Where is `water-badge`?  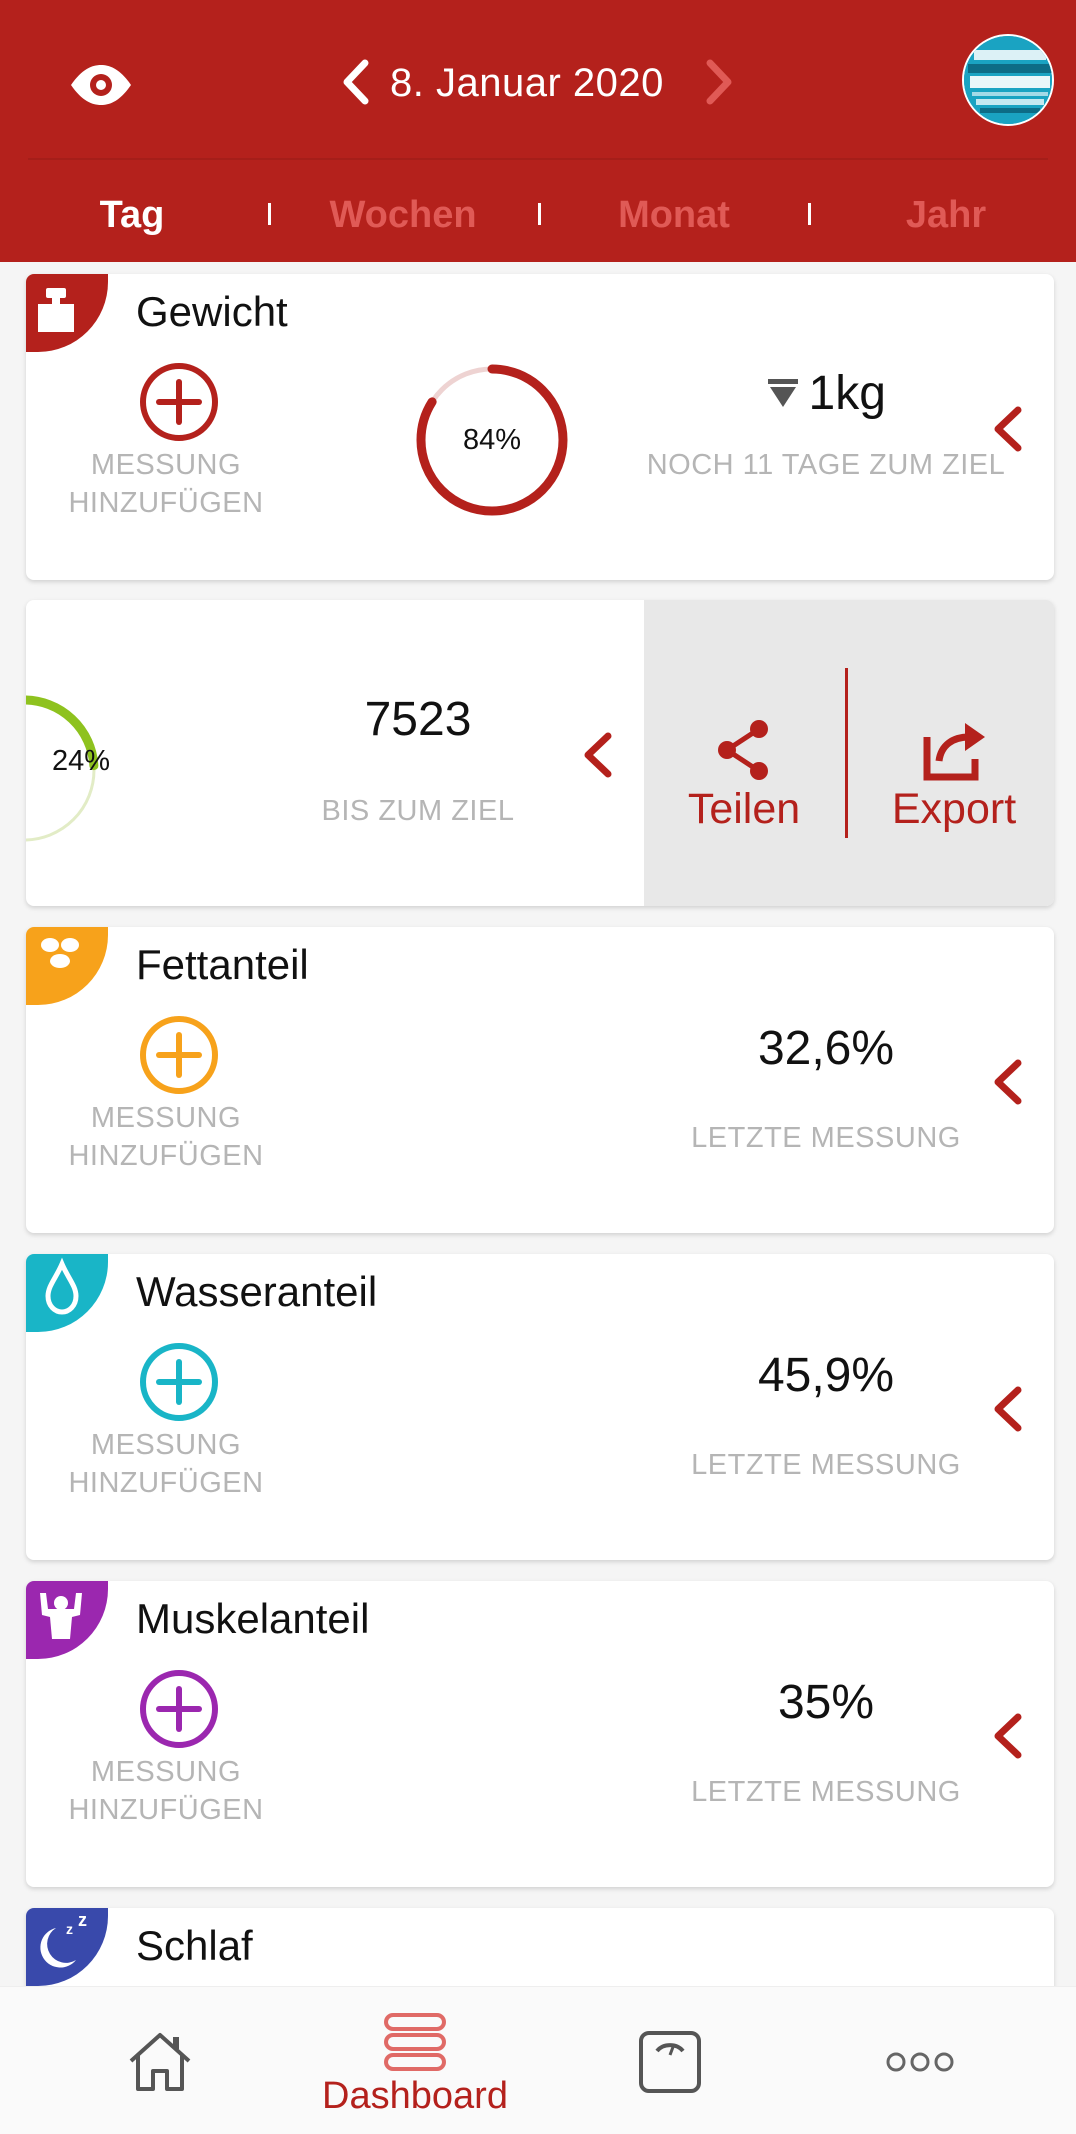 water-badge is located at coordinates (67, 1293).